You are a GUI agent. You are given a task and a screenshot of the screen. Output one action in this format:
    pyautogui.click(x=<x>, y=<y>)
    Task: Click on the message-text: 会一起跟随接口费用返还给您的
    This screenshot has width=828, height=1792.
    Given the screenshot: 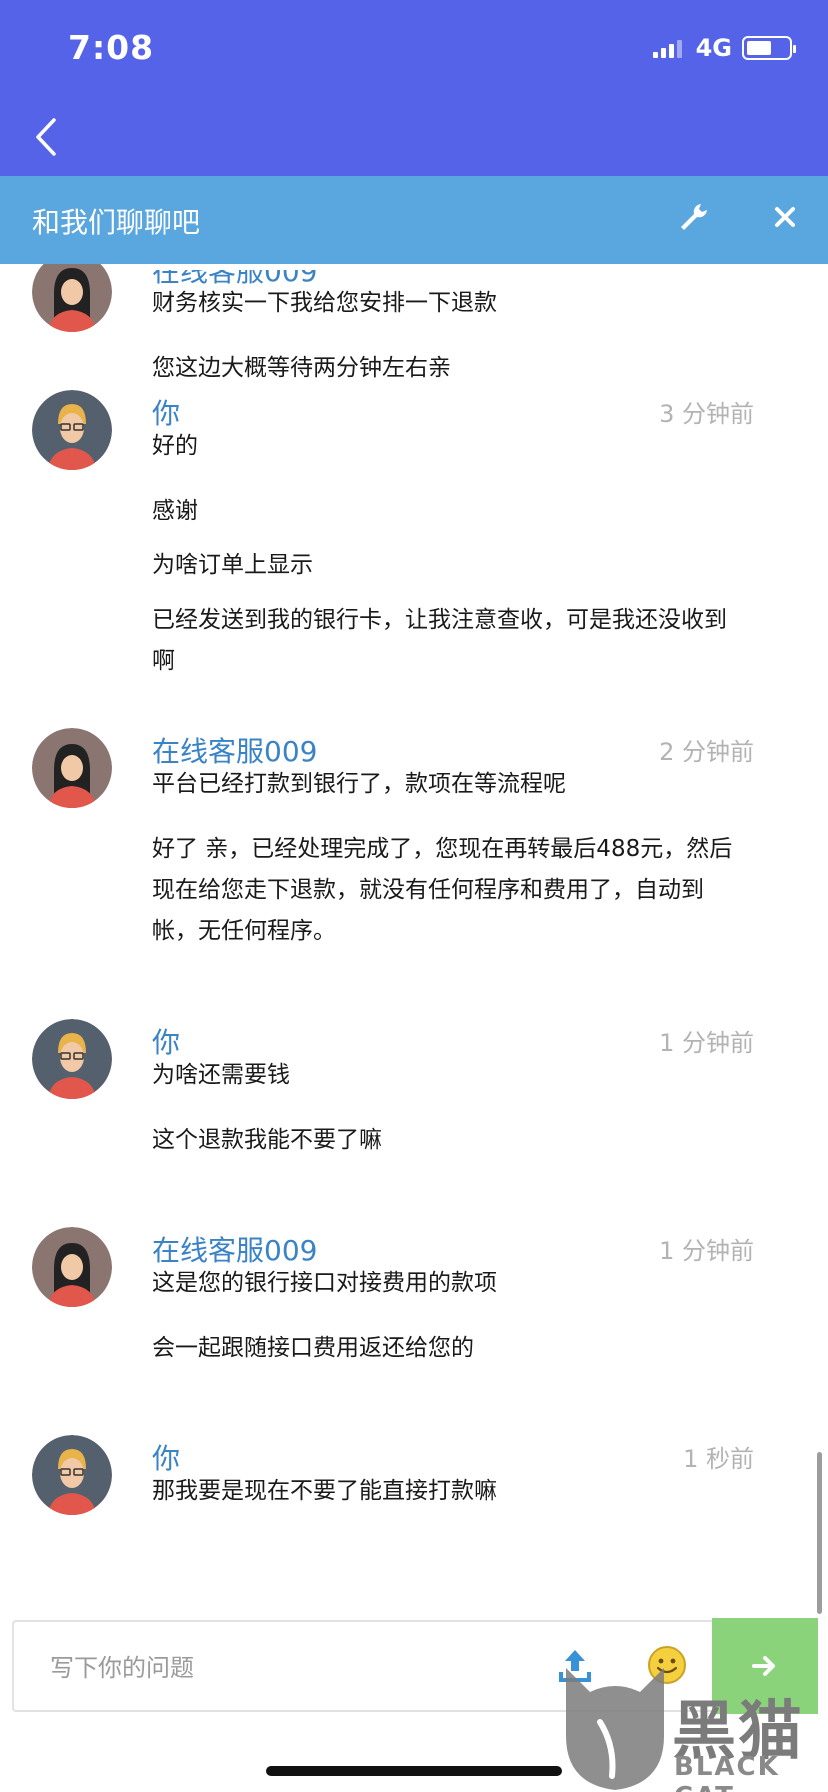 What is the action you would take?
    pyautogui.click(x=313, y=1348)
    